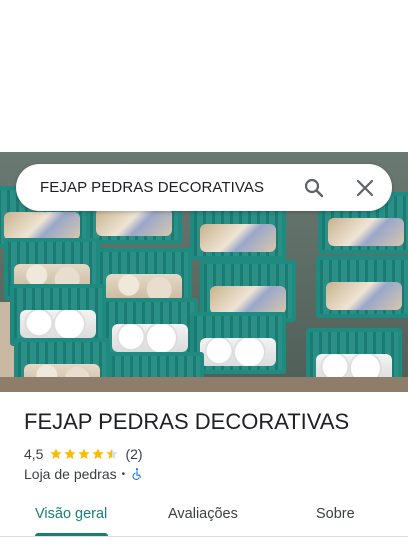  I want to click on search-bar: FEJAP PEDRAS DECORATIVAS, so click(204, 187).